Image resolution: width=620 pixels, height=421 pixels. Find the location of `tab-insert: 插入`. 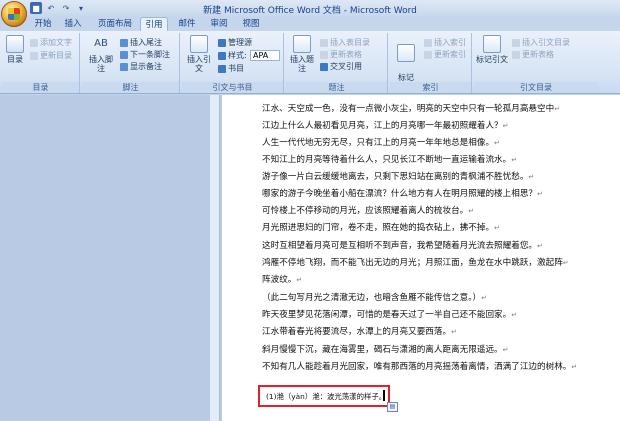

tab-insert: 插入 is located at coordinates (73, 24).